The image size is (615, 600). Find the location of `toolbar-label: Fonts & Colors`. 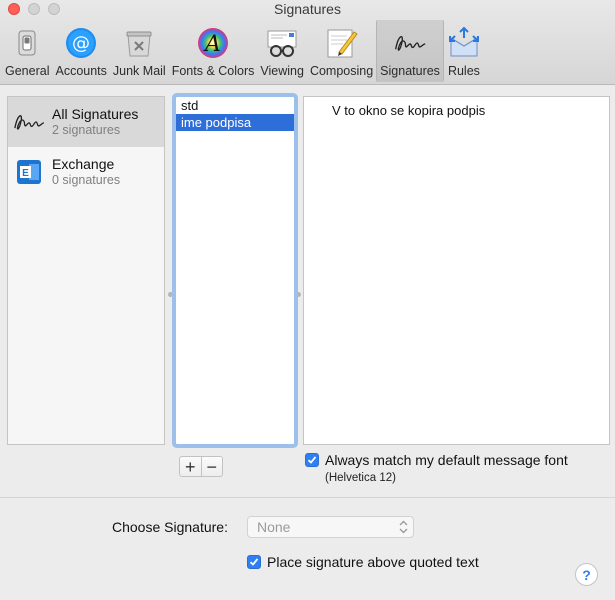

toolbar-label: Fonts & Colors is located at coordinates (213, 71).